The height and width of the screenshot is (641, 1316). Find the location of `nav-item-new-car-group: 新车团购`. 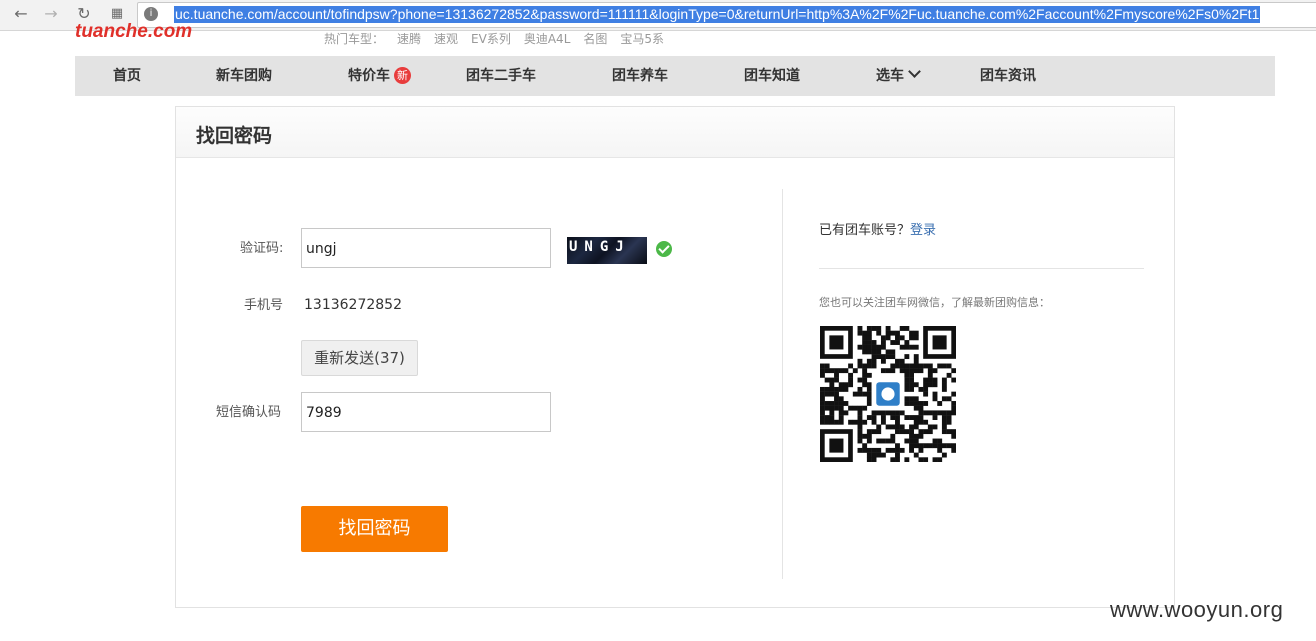

nav-item-new-car-group: 新车团购 is located at coordinates (244, 76).